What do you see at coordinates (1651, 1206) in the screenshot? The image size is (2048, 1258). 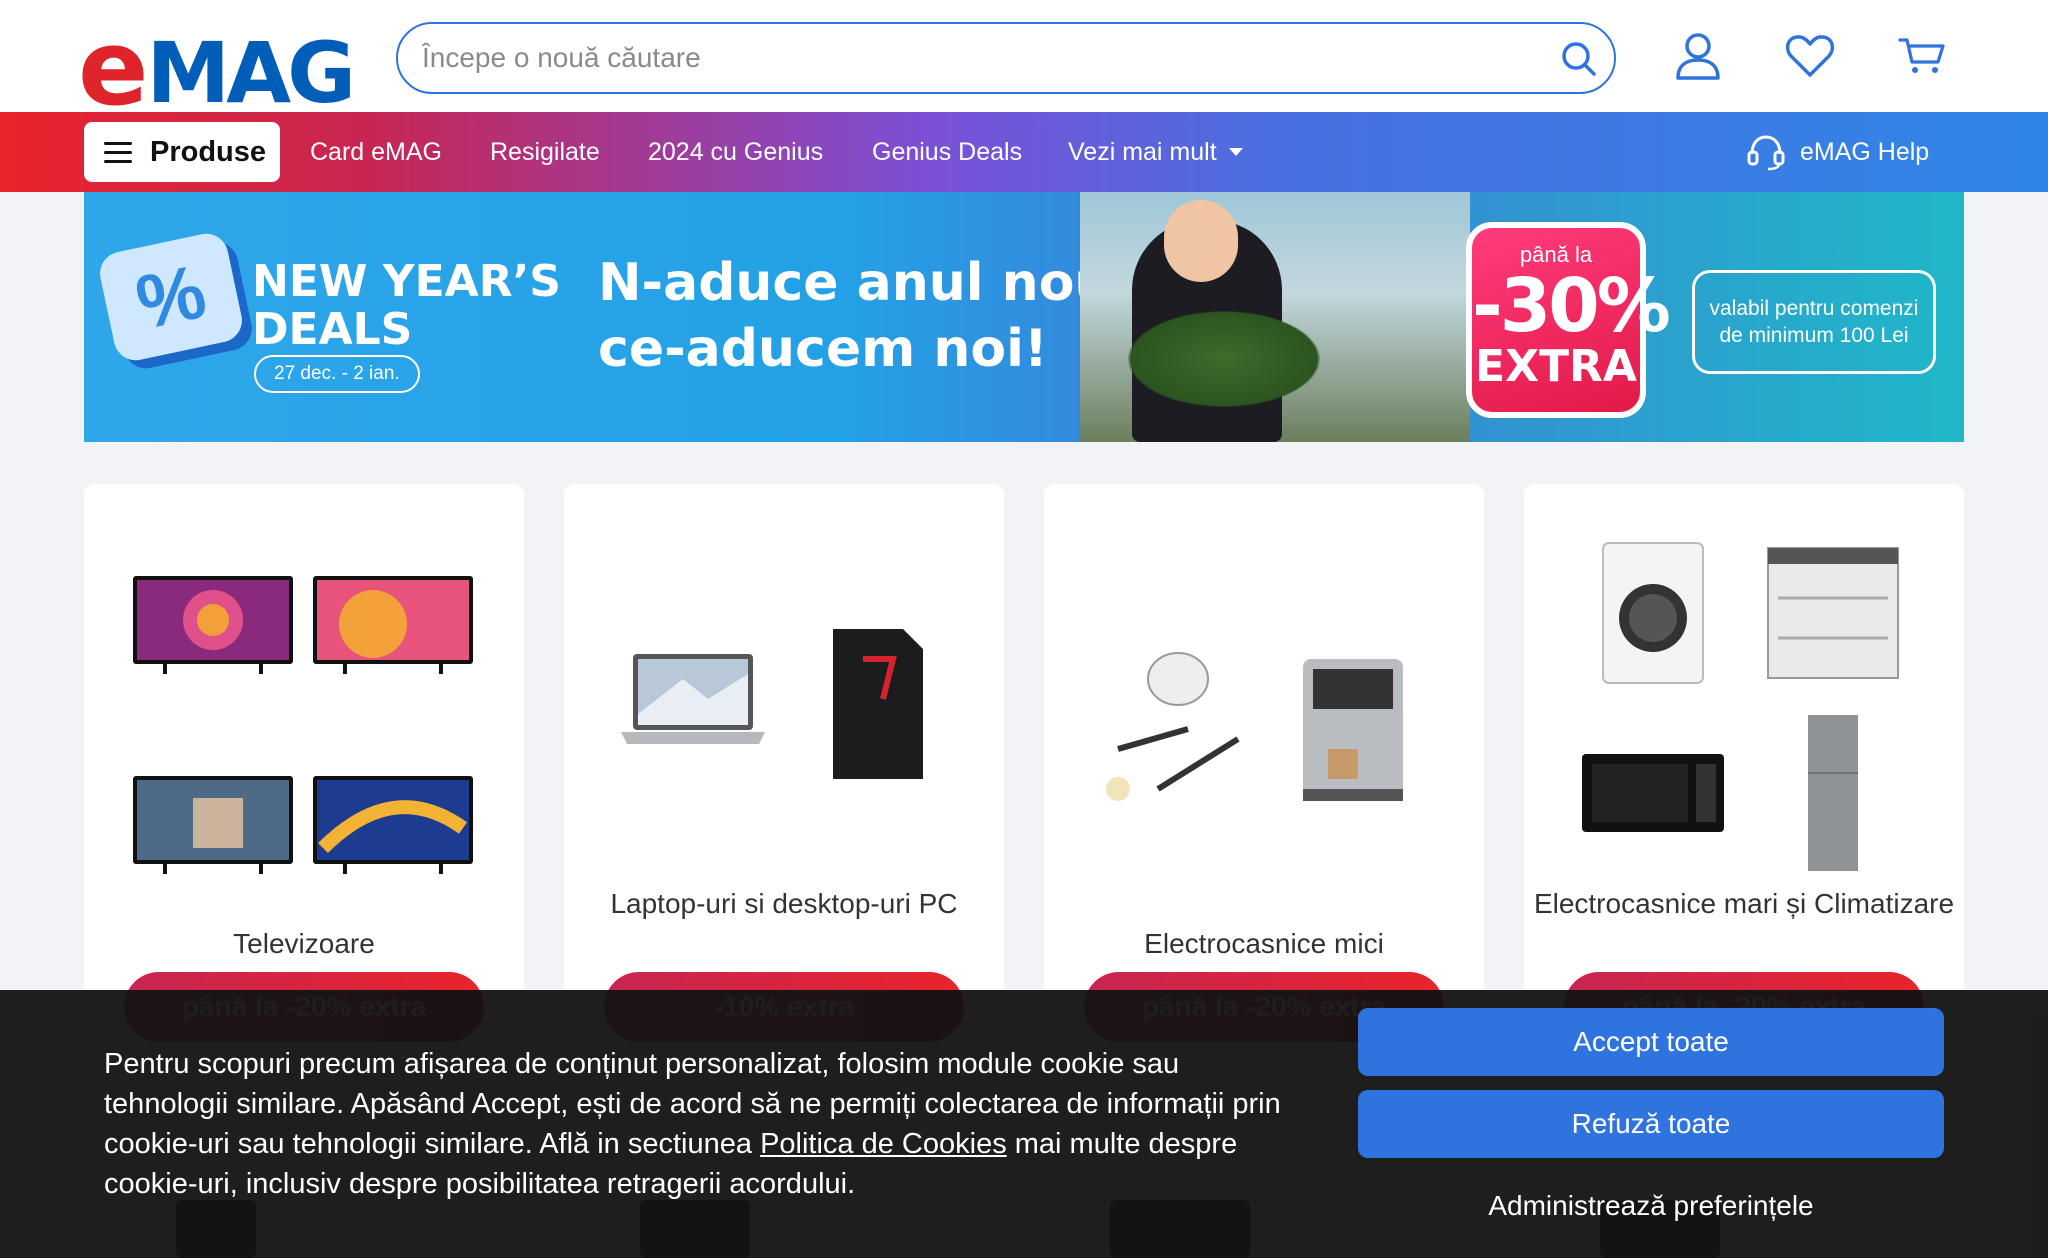 I see `manage-cookie-preferences-button: Administrează preferințele` at bounding box center [1651, 1206].